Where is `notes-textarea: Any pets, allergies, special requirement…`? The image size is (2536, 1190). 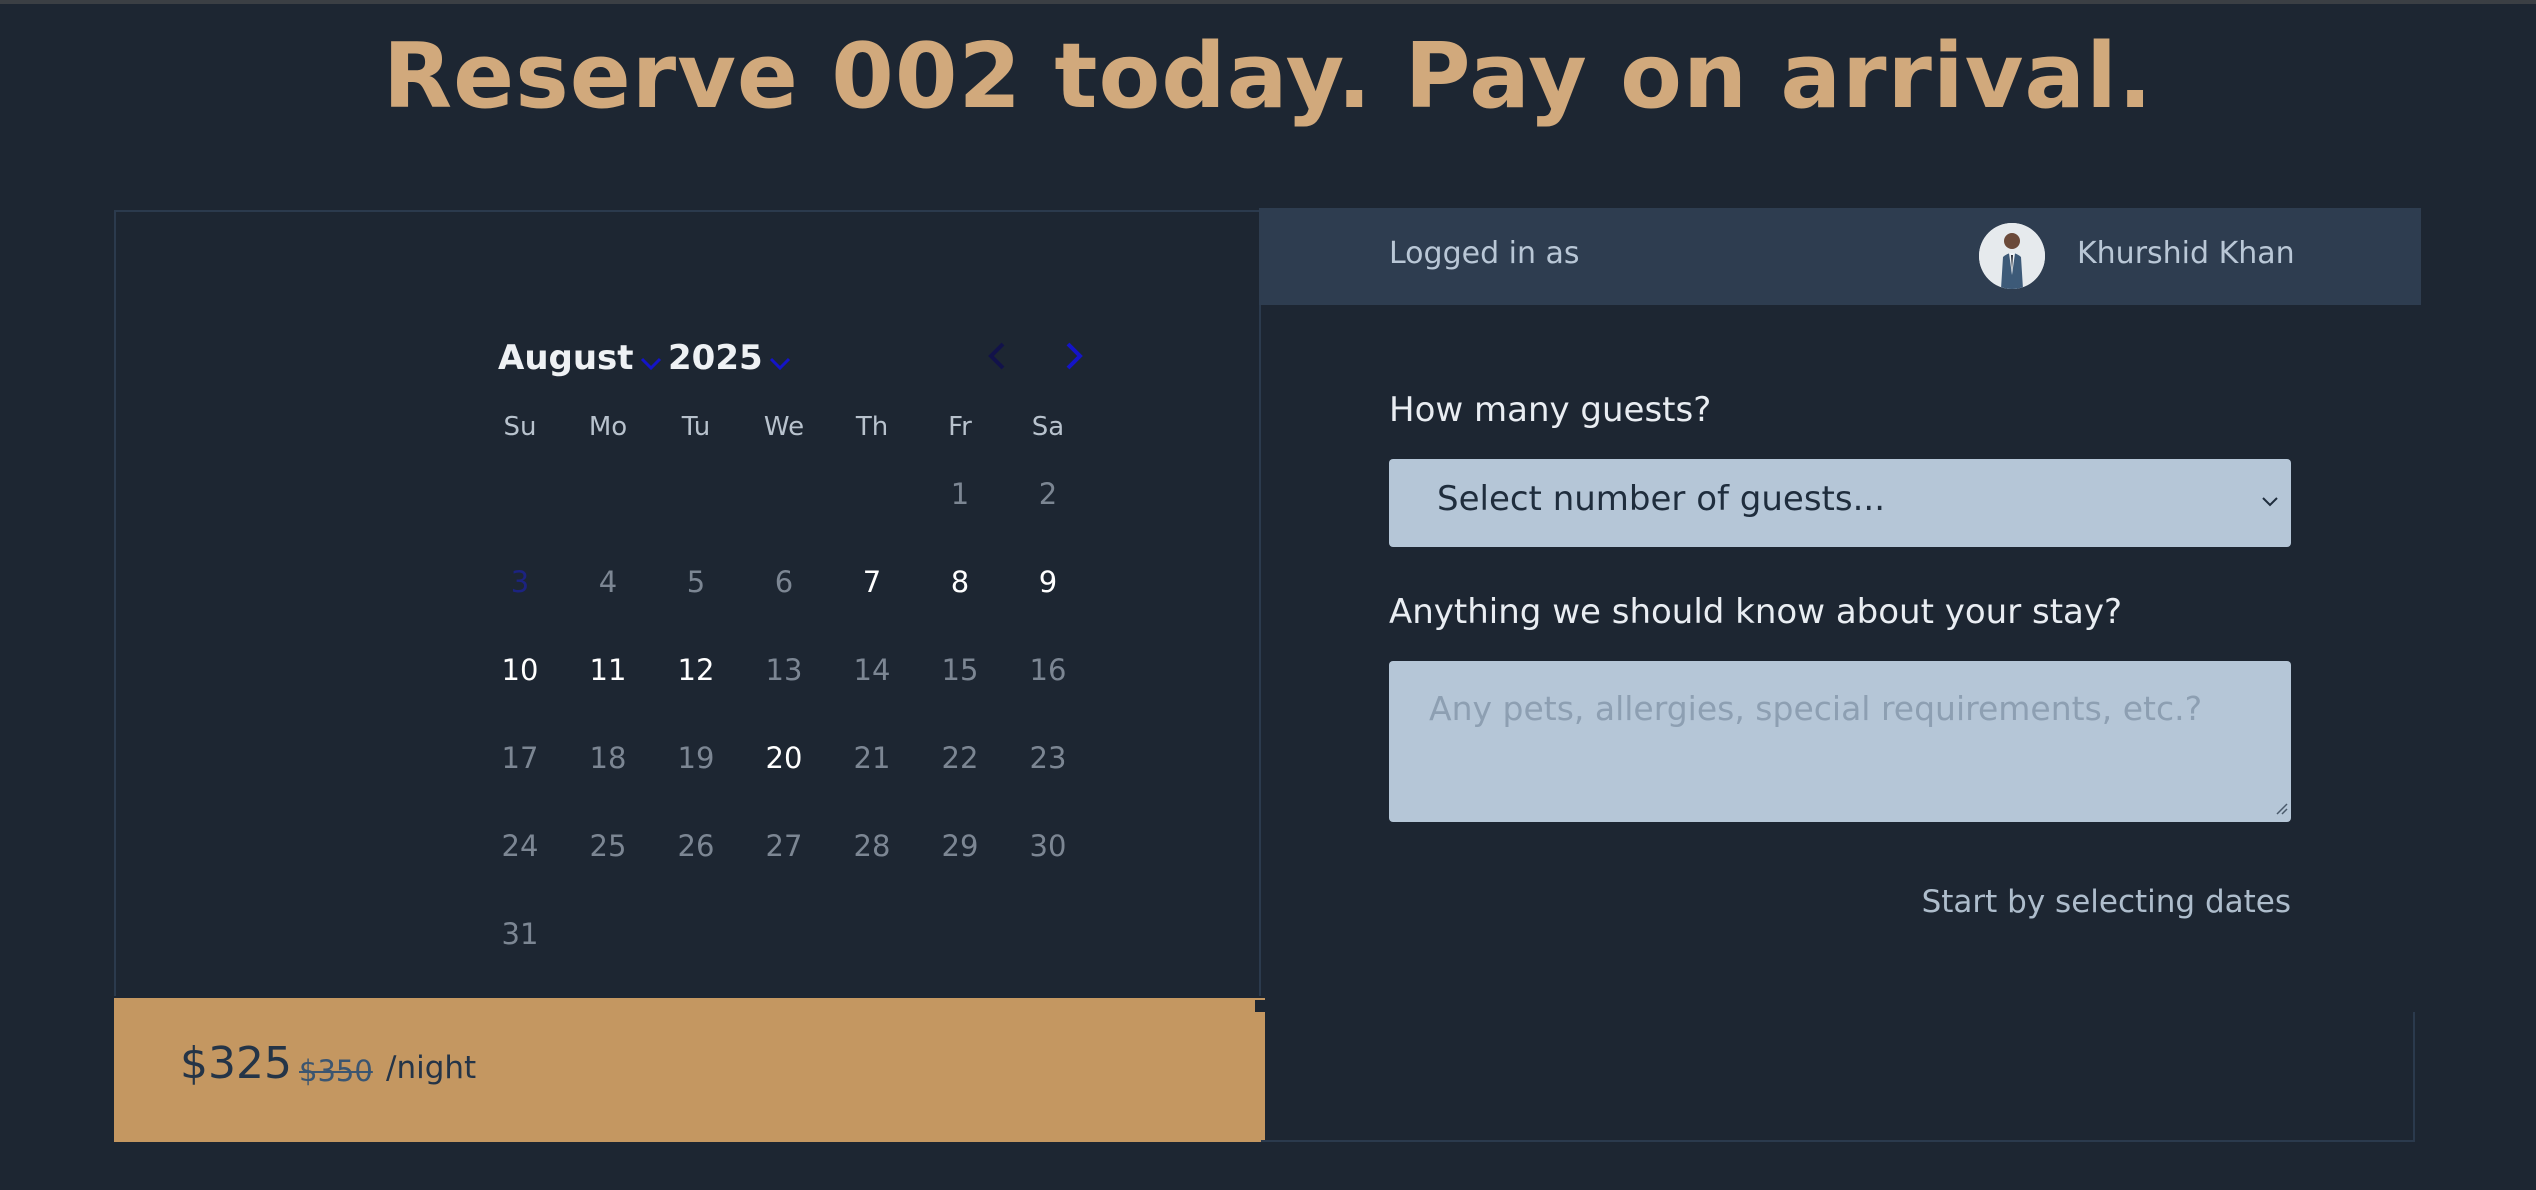
notes-textarea: Any pets, allergies, special requirement… is located at coordinates (1840, 741).